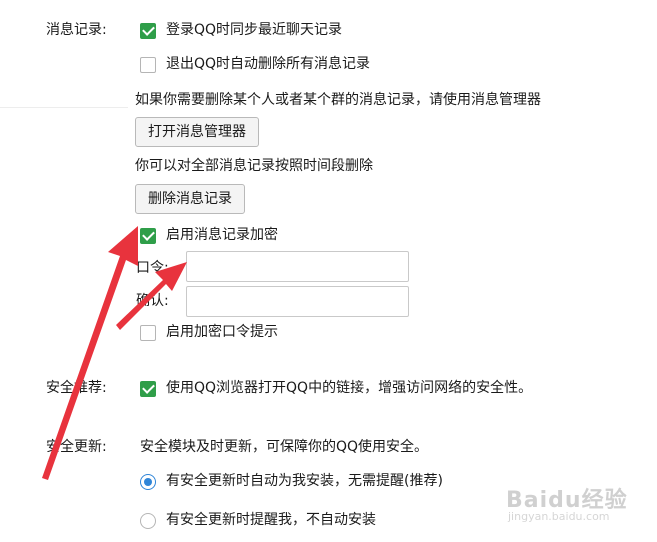 Image resolution: width=657 pixels, height=542 pixels. What do you see at coordinates (190, 199) in the screenshot?
I see `delete-history-button: 删除消息记录` at bounding box center [190, 199].